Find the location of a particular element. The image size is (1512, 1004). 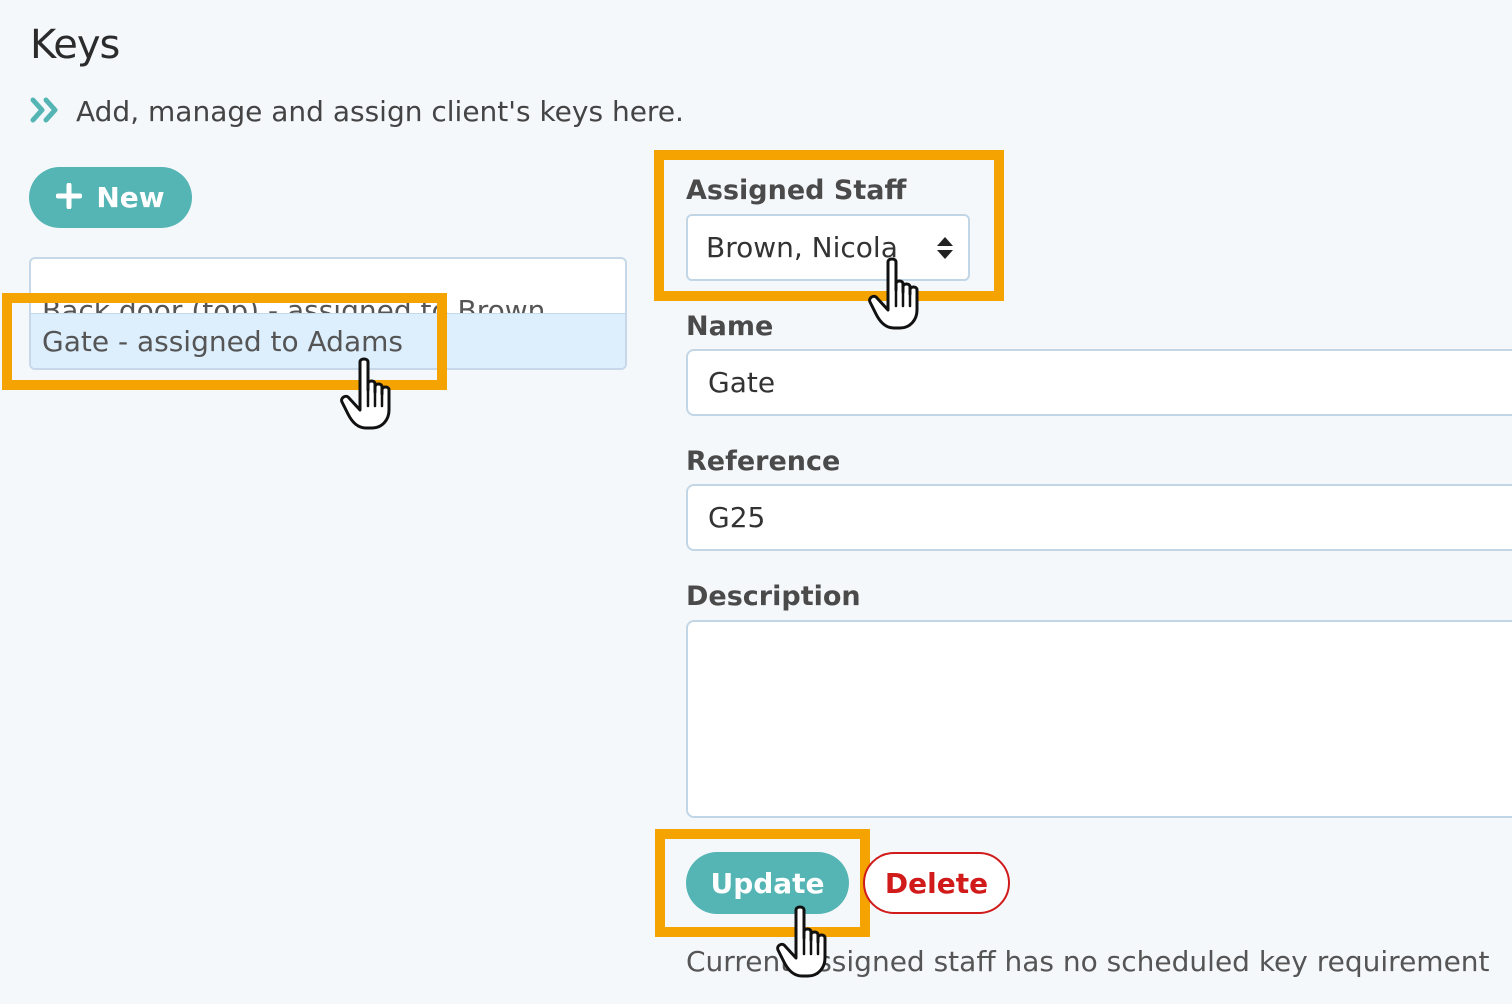

delete-button-label: Delete is located at coordinates (936, 883).